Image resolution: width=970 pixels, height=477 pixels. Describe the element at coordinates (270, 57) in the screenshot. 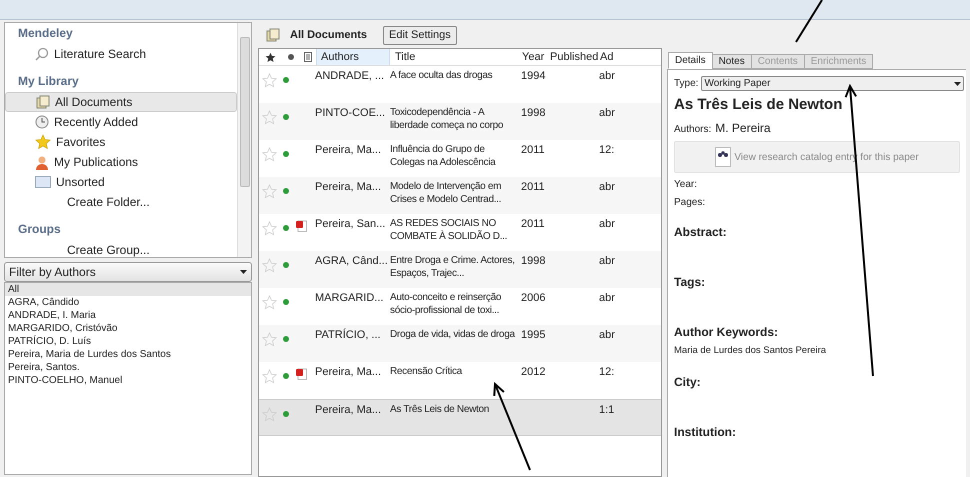

I see `star-column-icon` at that location.